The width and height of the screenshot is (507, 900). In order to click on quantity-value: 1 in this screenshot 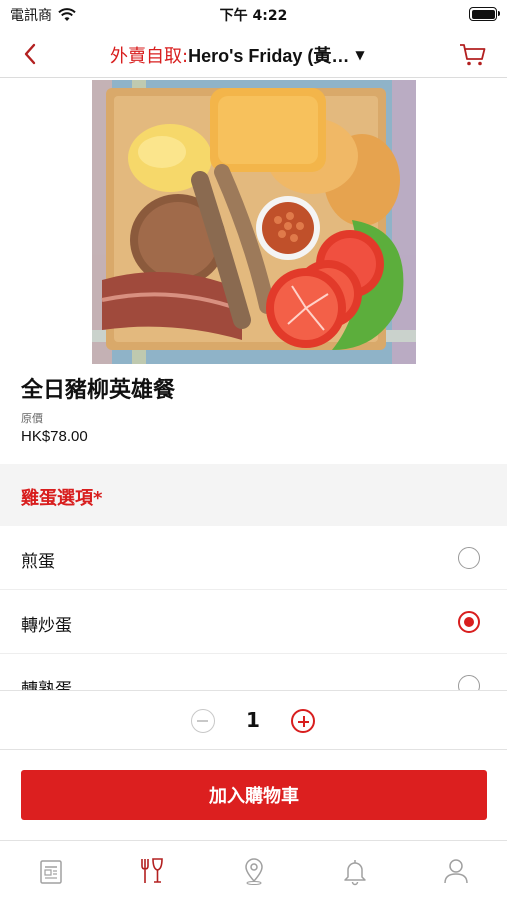, I will do `click(253, 720)`.